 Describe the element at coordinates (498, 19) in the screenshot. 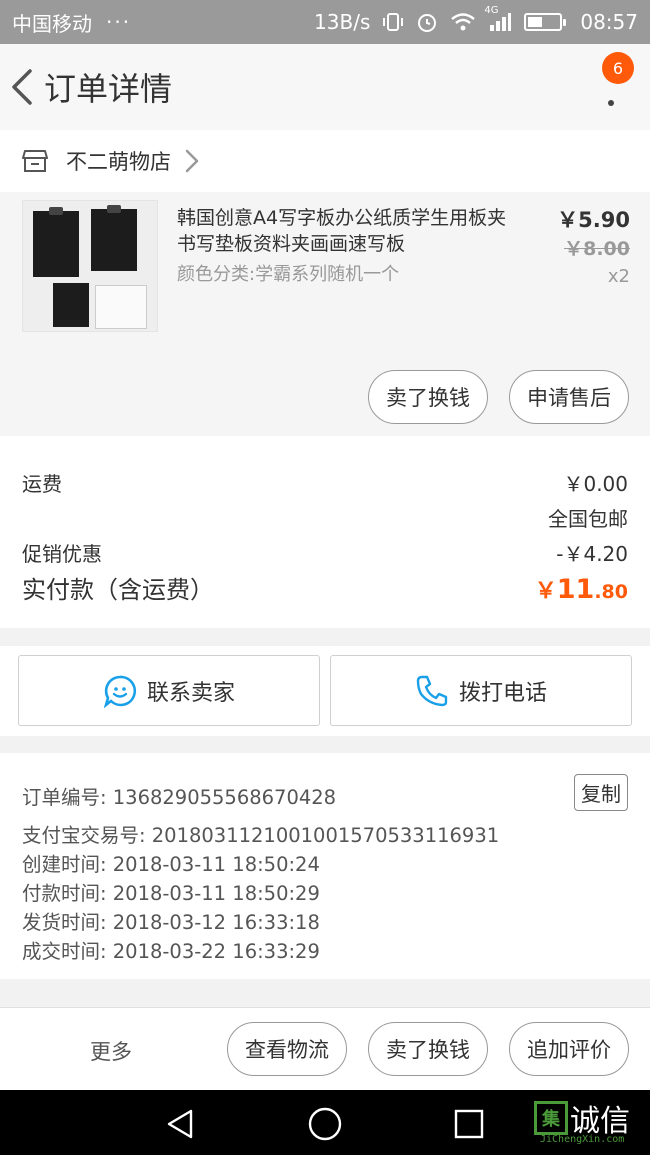

I see `signal-icon: 4G` at that location.